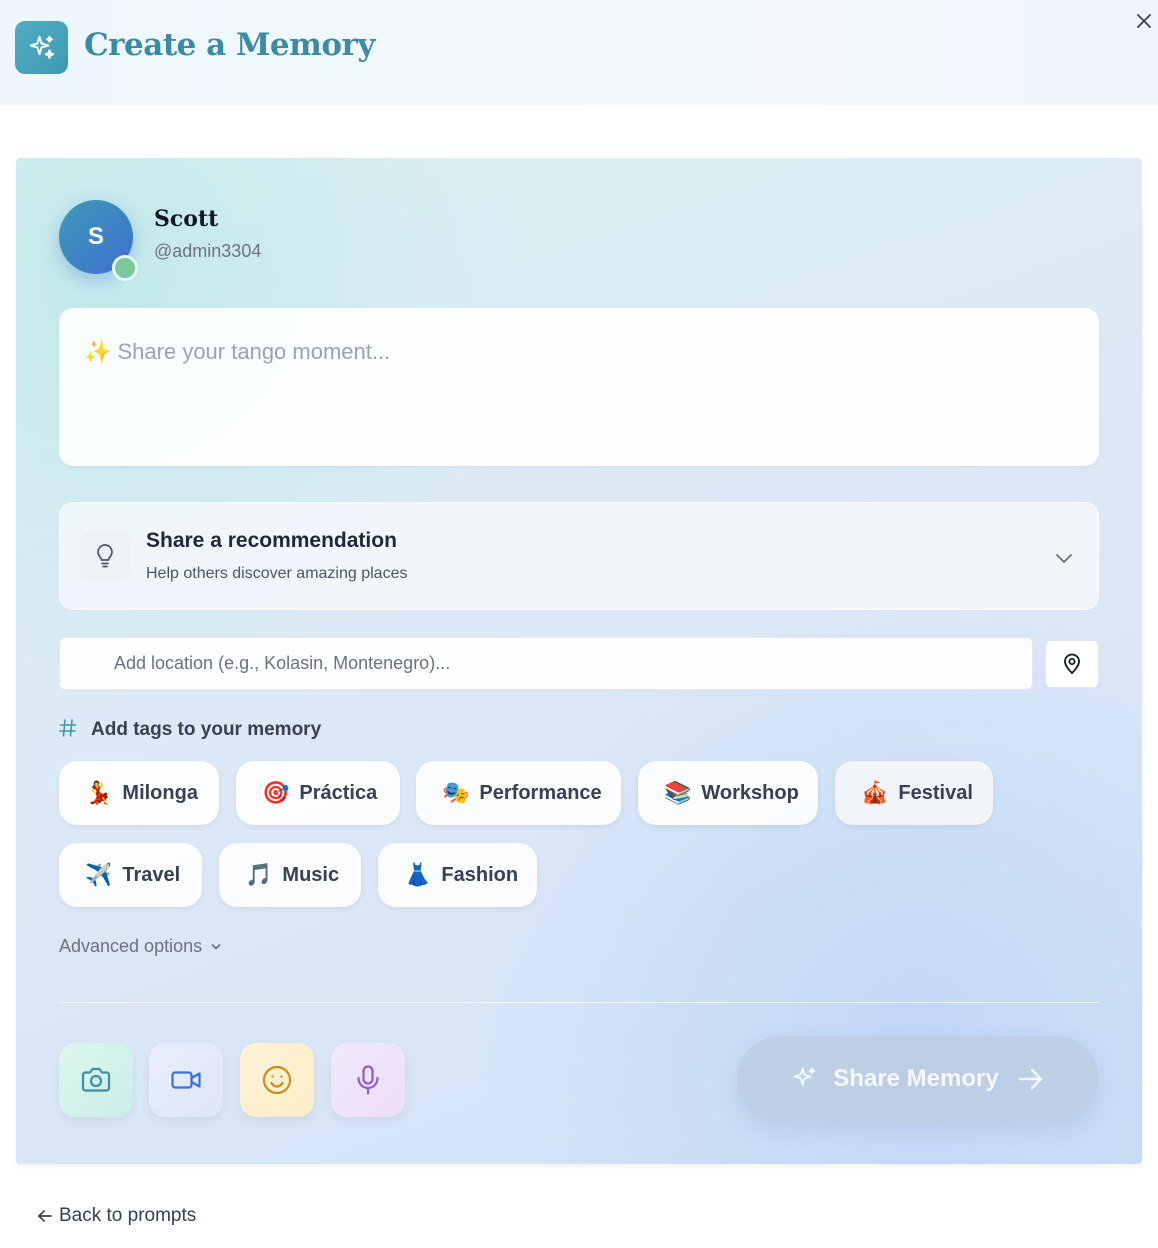  I want to click on location-field, so click(546, 663).